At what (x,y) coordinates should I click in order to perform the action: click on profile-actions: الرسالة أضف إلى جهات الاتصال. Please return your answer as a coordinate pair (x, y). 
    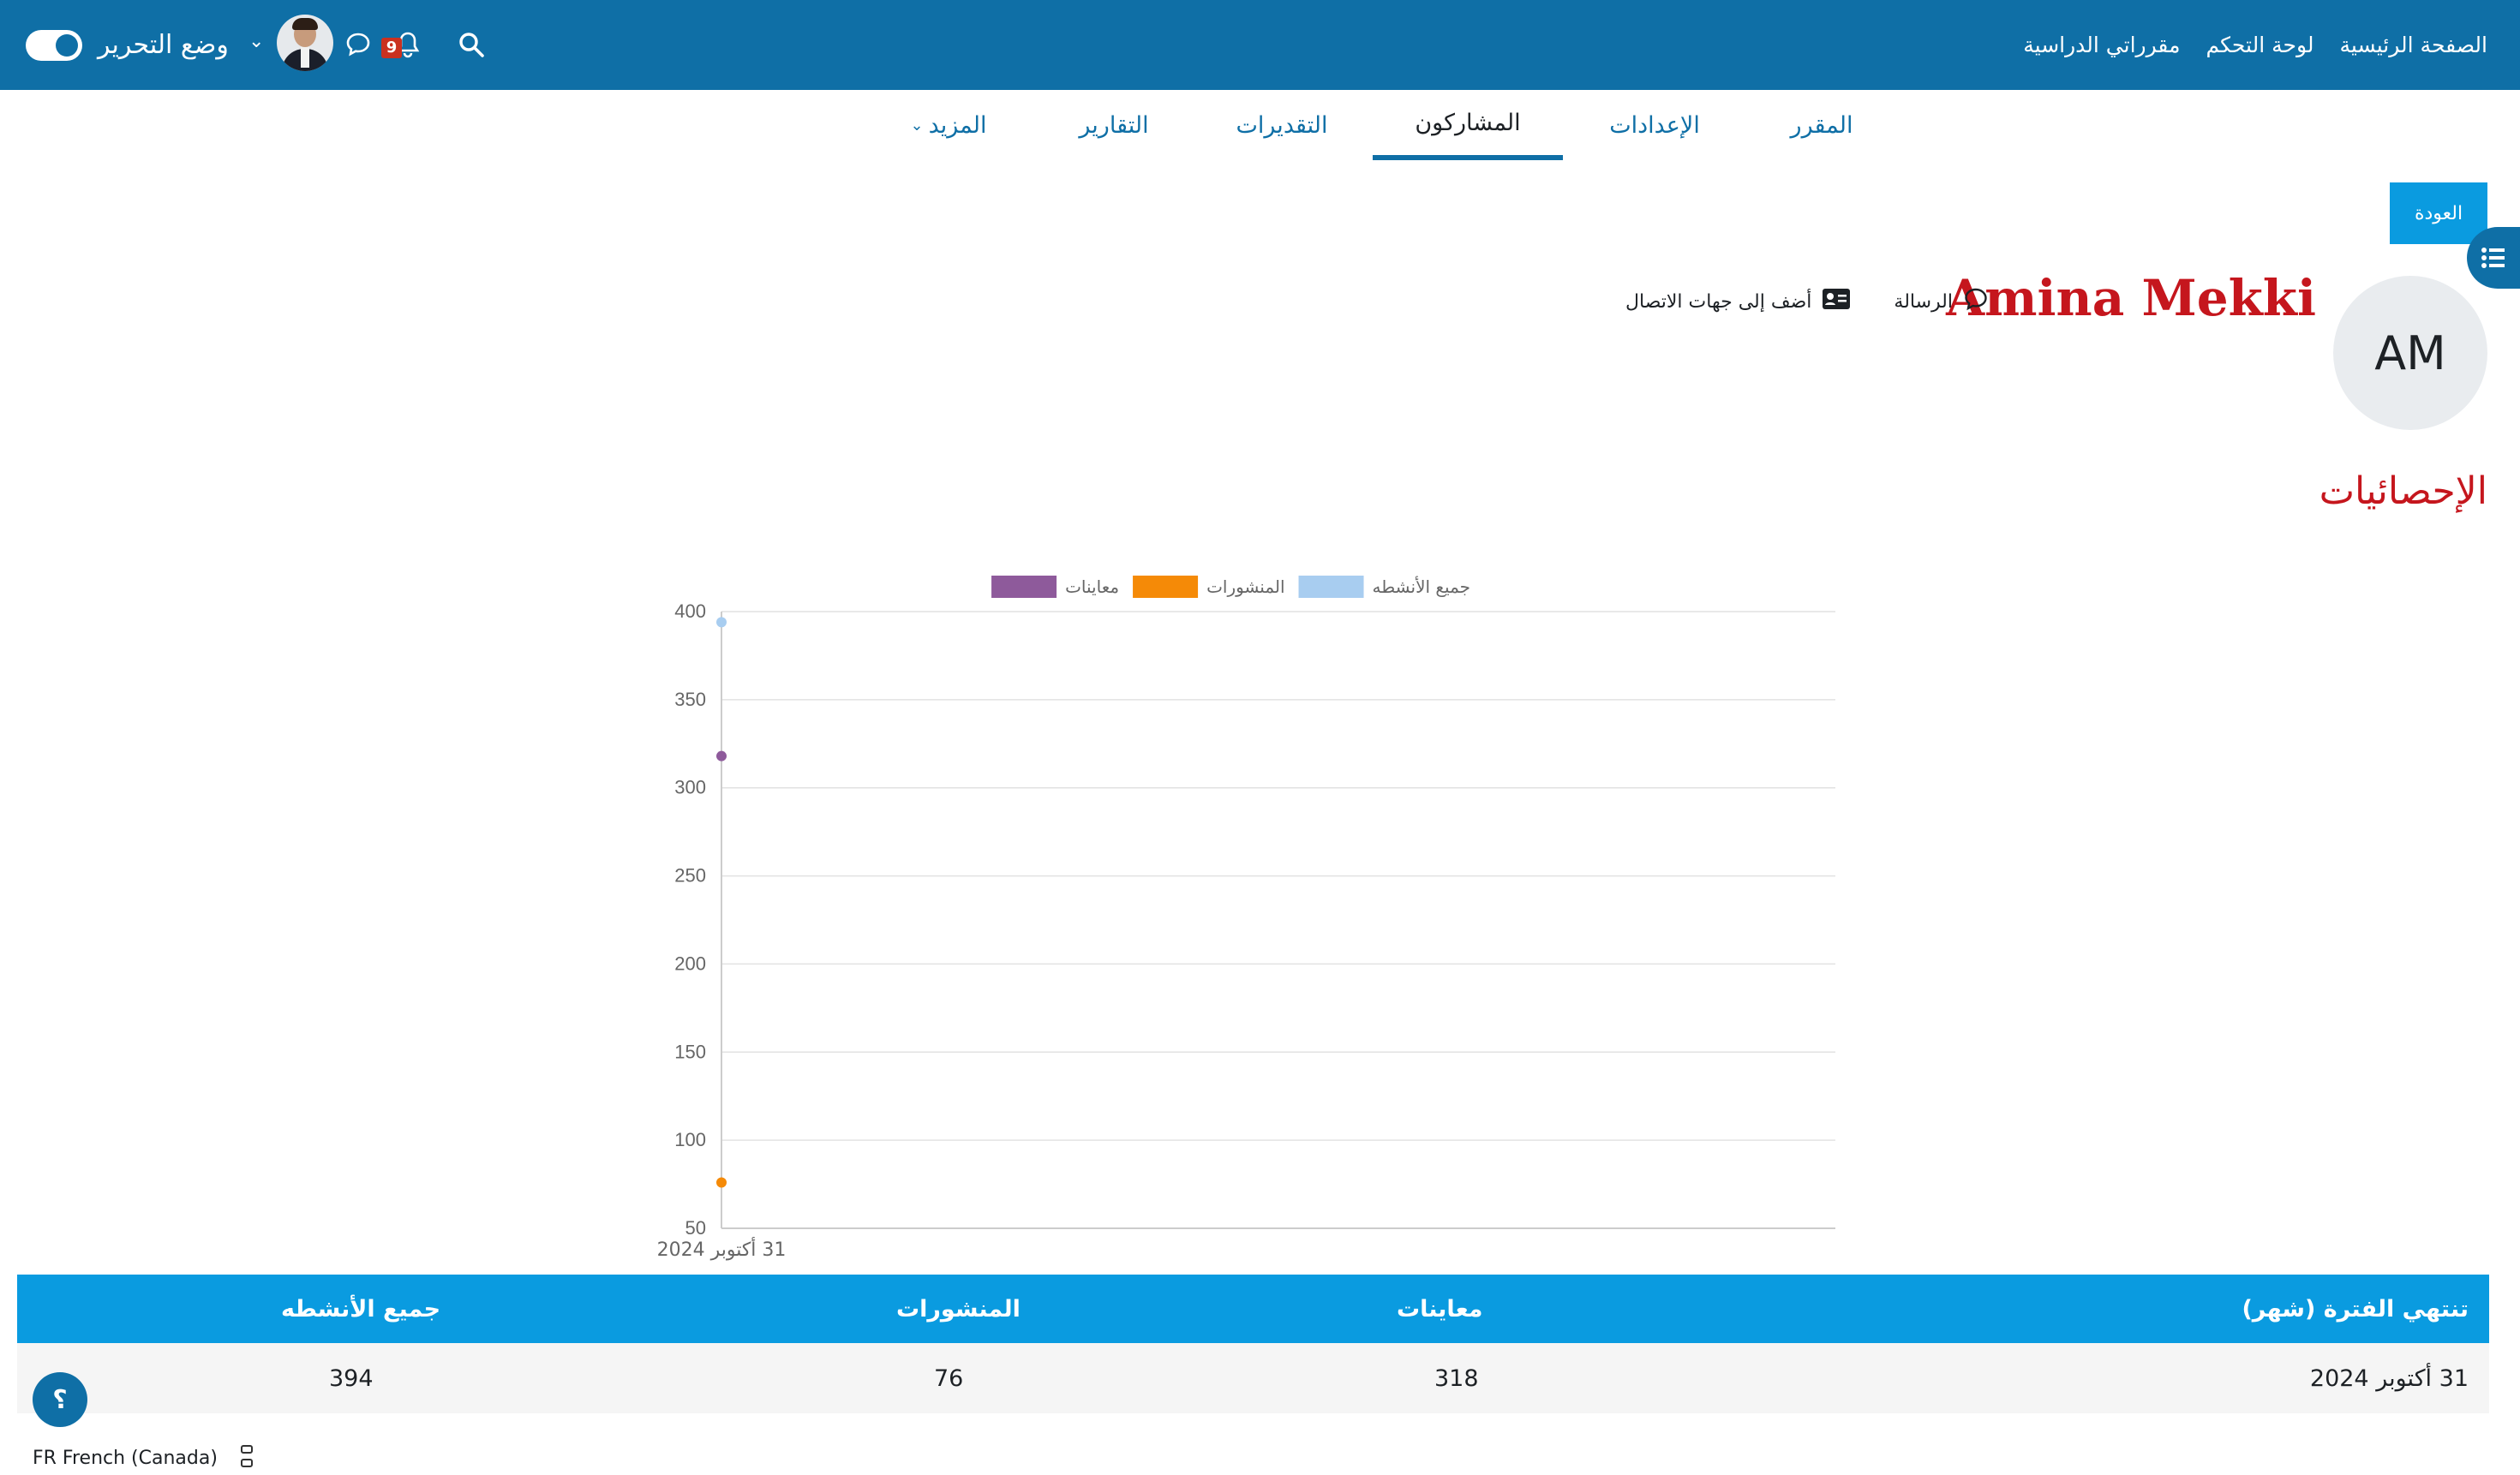
    Looking at the image, I should click on (1807, 301).